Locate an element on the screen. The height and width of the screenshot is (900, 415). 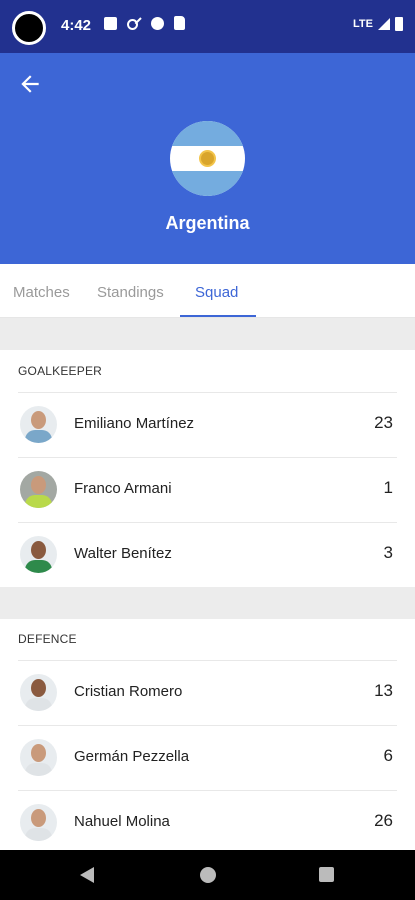
tab-indicator is located at coordinates (218, 316).